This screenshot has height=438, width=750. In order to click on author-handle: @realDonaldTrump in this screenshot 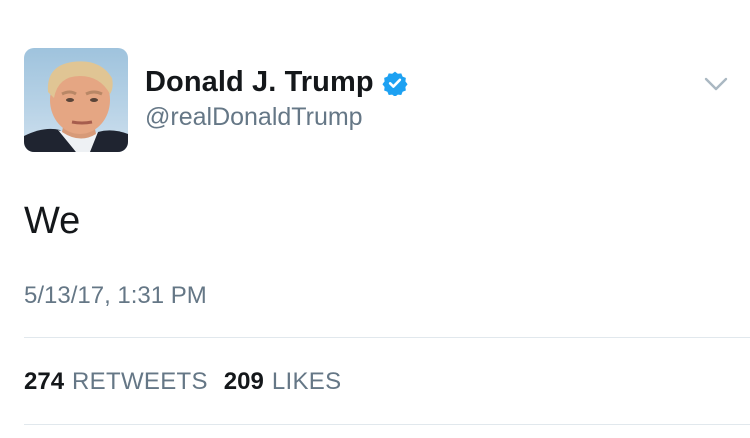, I will do `click(254, 117)`.